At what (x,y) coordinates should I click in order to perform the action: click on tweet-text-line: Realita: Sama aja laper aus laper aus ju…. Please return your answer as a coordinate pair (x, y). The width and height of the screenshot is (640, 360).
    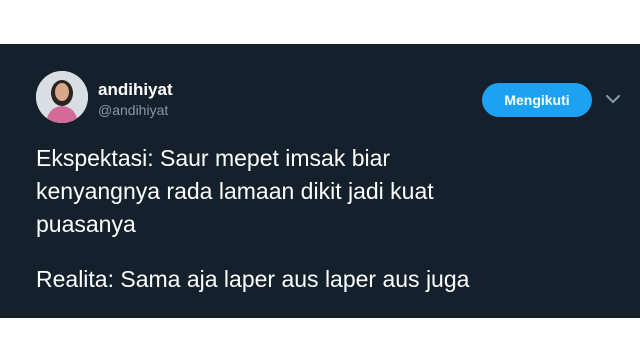
    Looking at the image, I should click on (253, 279).